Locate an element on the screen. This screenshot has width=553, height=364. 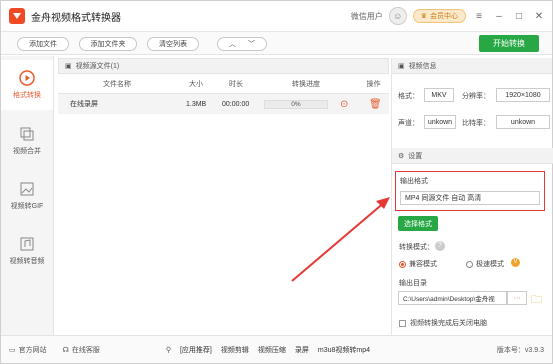
sidebar-item-label: 视频转GIF is located at coordinates (27, 206).